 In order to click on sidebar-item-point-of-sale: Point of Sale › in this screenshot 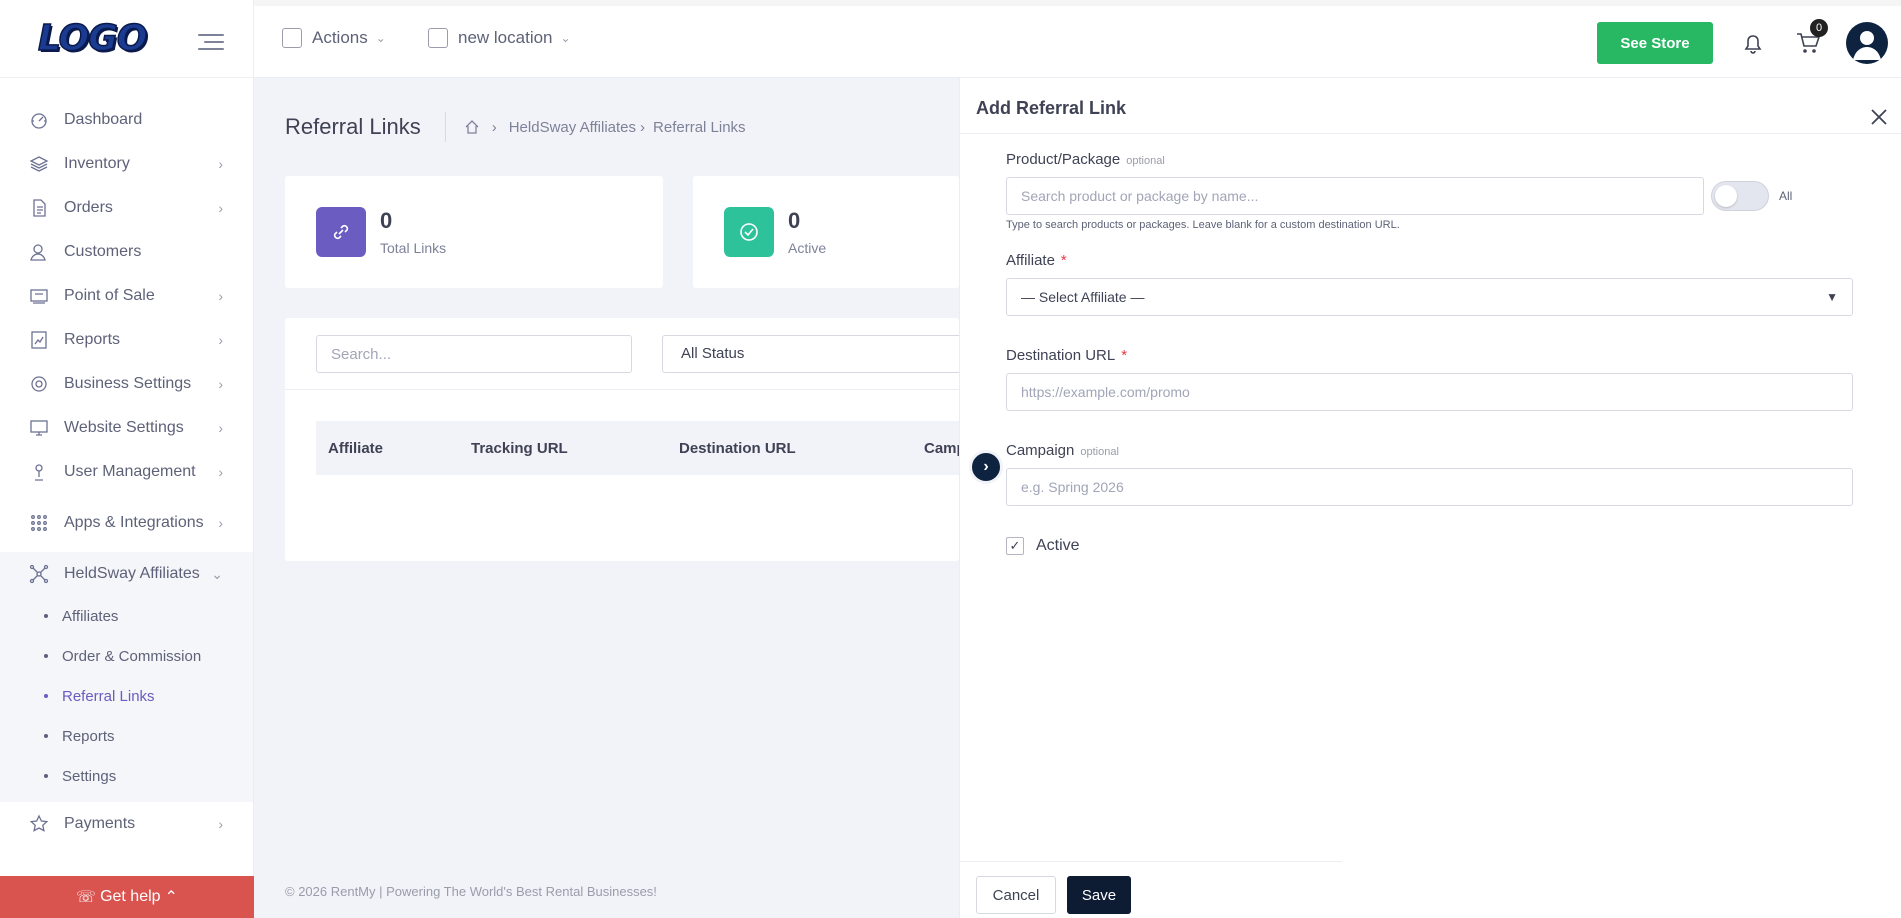, I will do `click(126, 296)`.